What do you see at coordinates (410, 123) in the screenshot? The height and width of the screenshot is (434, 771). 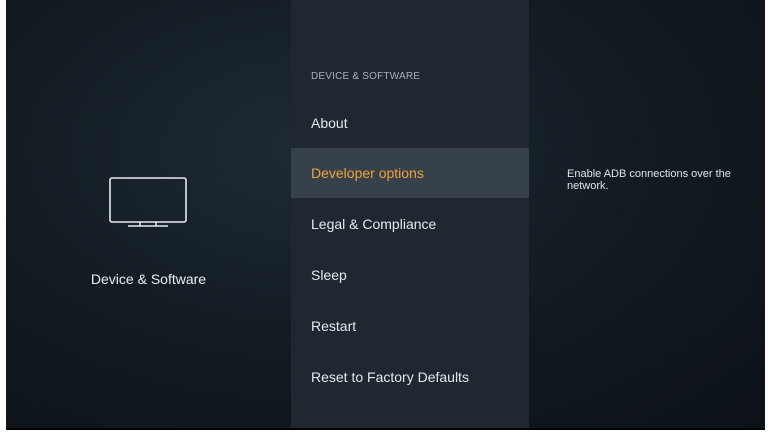 I see `menu-item-about: About` at bounding box center [410, 123].